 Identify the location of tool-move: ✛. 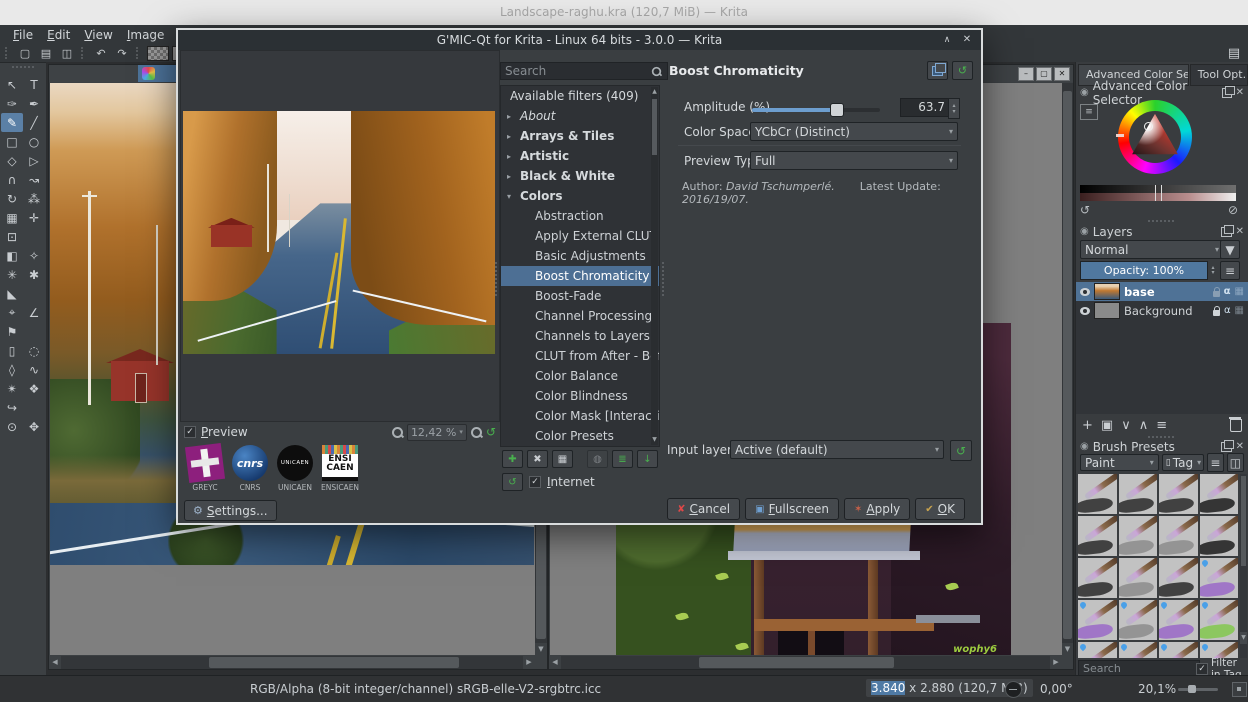
(34, 217).